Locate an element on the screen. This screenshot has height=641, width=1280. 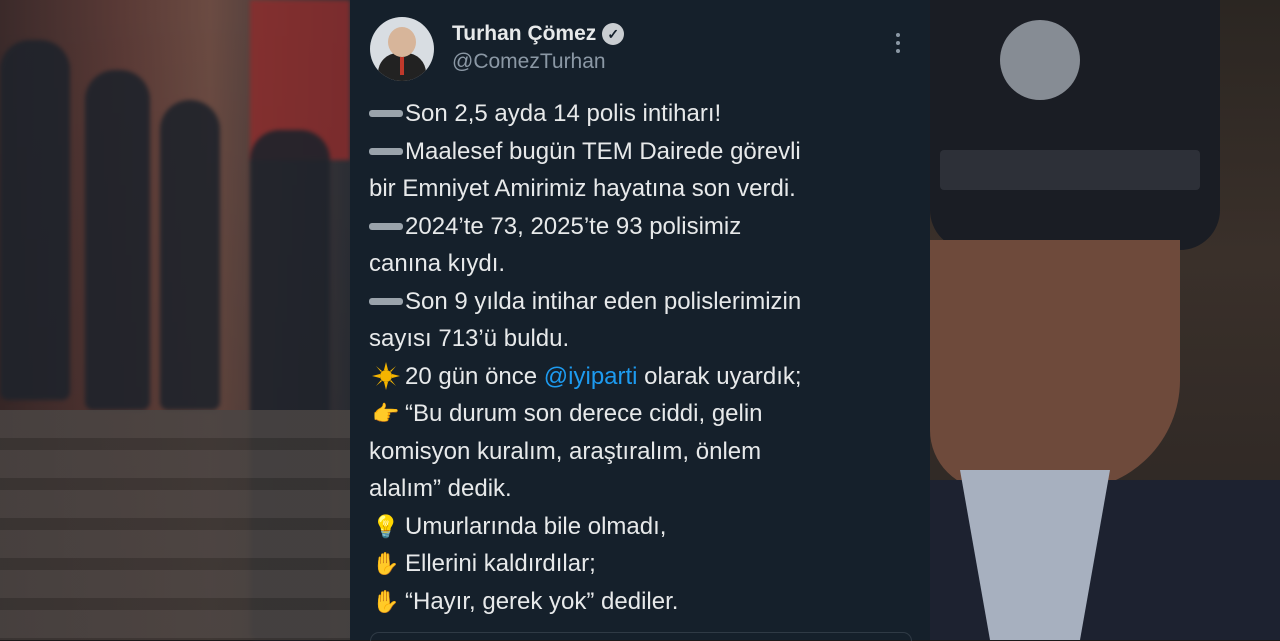
background-face is located at coordinates (1055, 365).